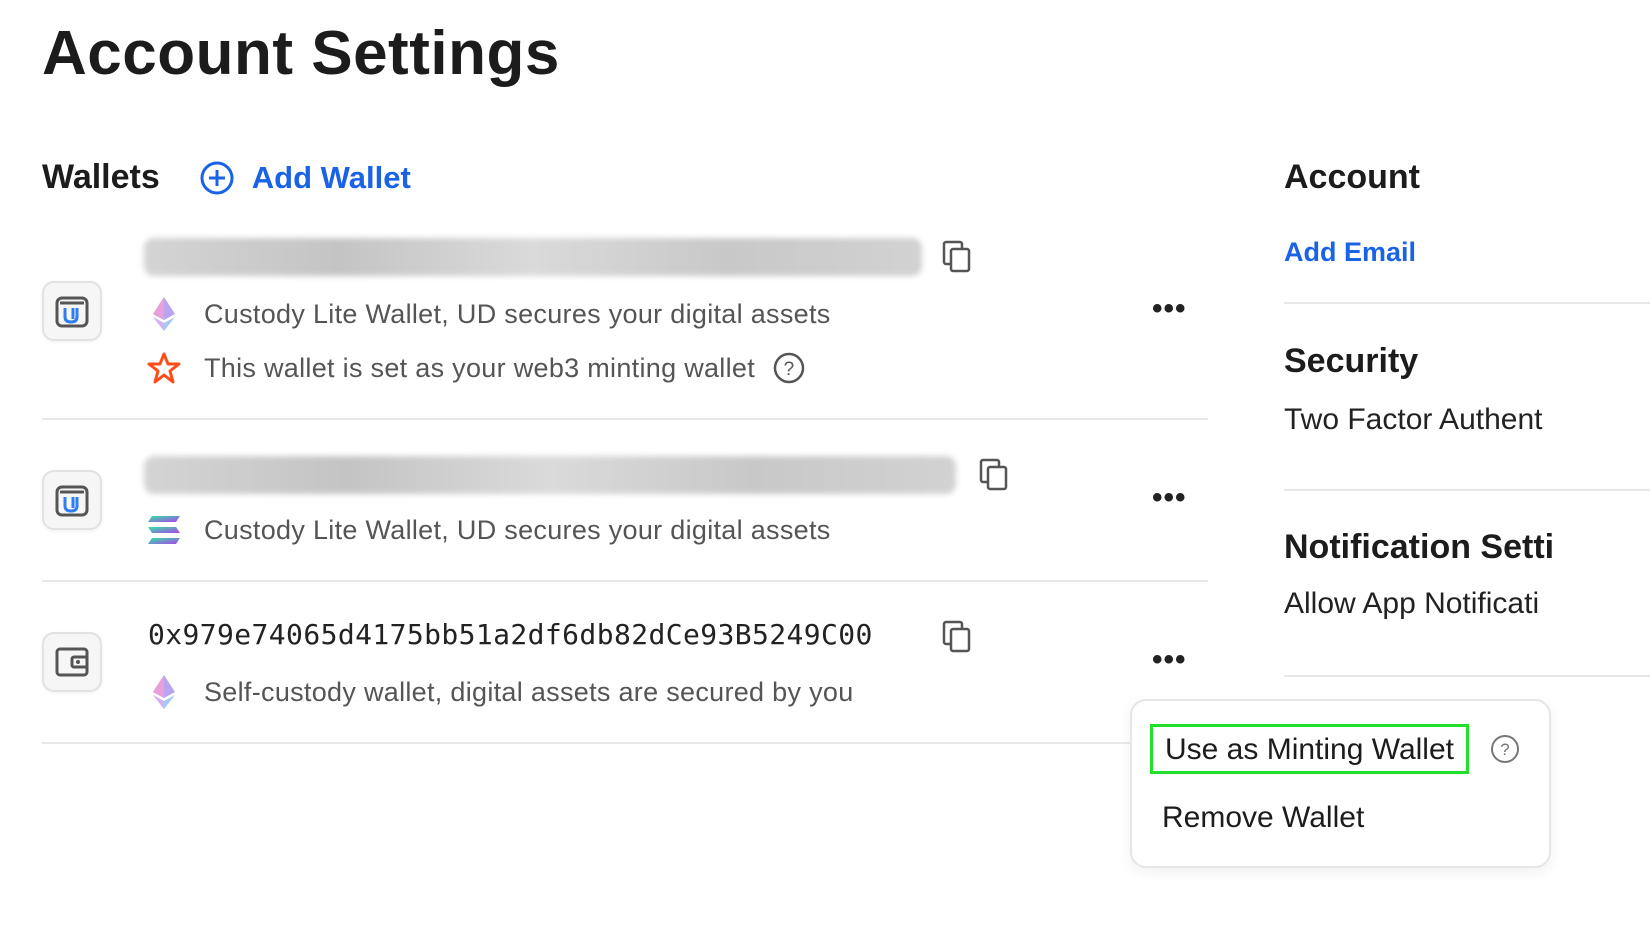  I want to click on star-icon, so click(164, 368).